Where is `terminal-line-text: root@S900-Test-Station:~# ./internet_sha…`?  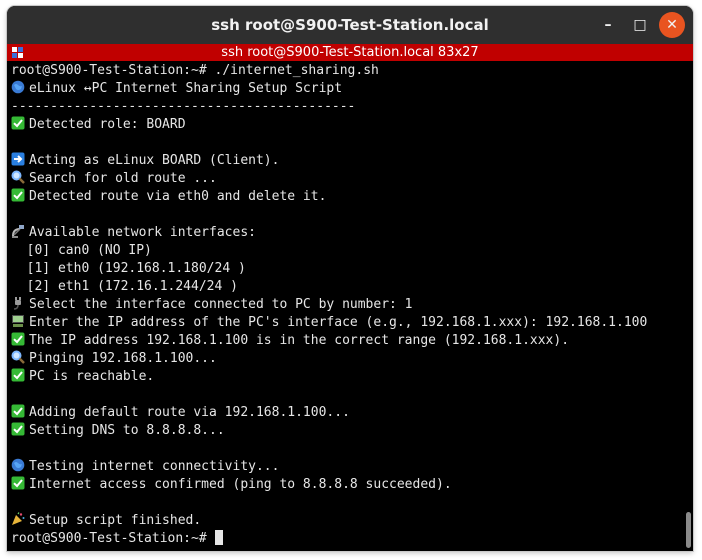 terminal-line-text: root@S900-Test-Station:~# ./internet_sha… is located at coordinates (195, 70).